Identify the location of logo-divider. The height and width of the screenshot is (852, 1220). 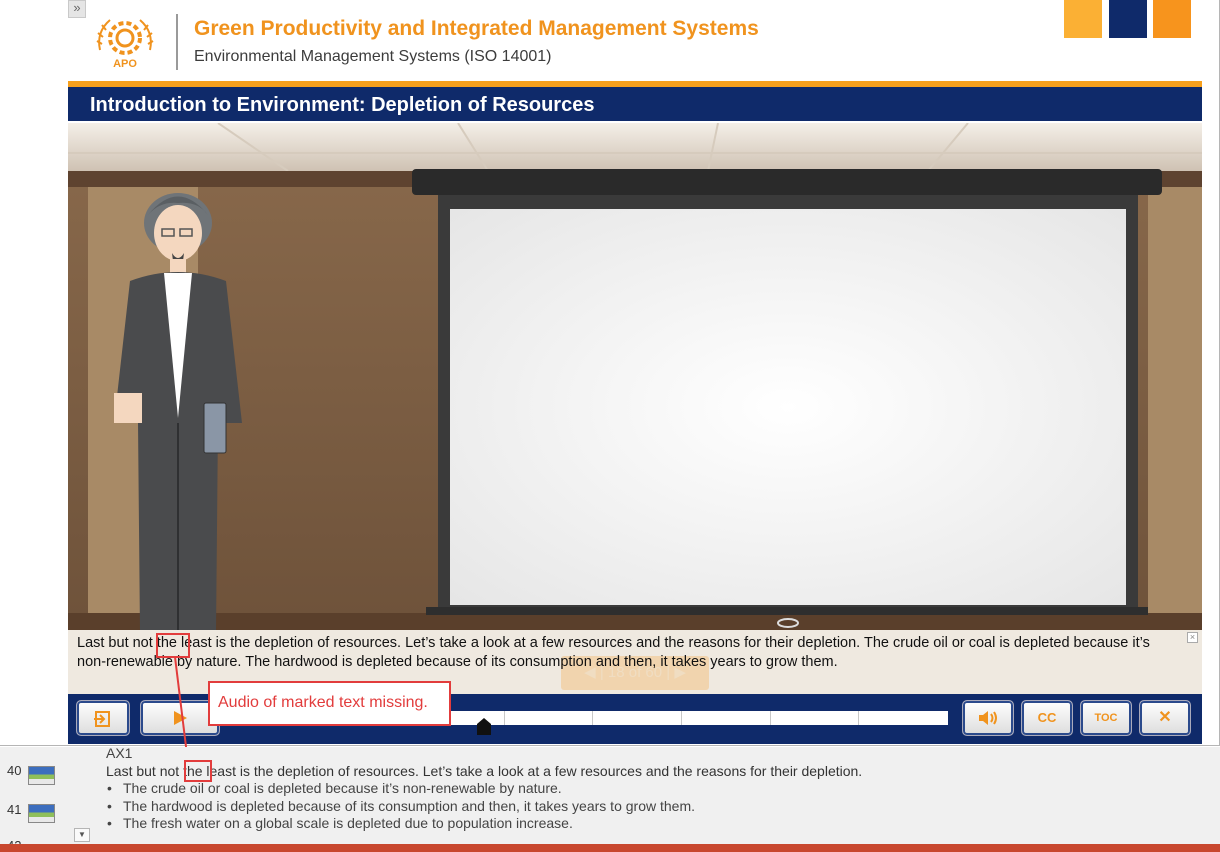
(177, 42).